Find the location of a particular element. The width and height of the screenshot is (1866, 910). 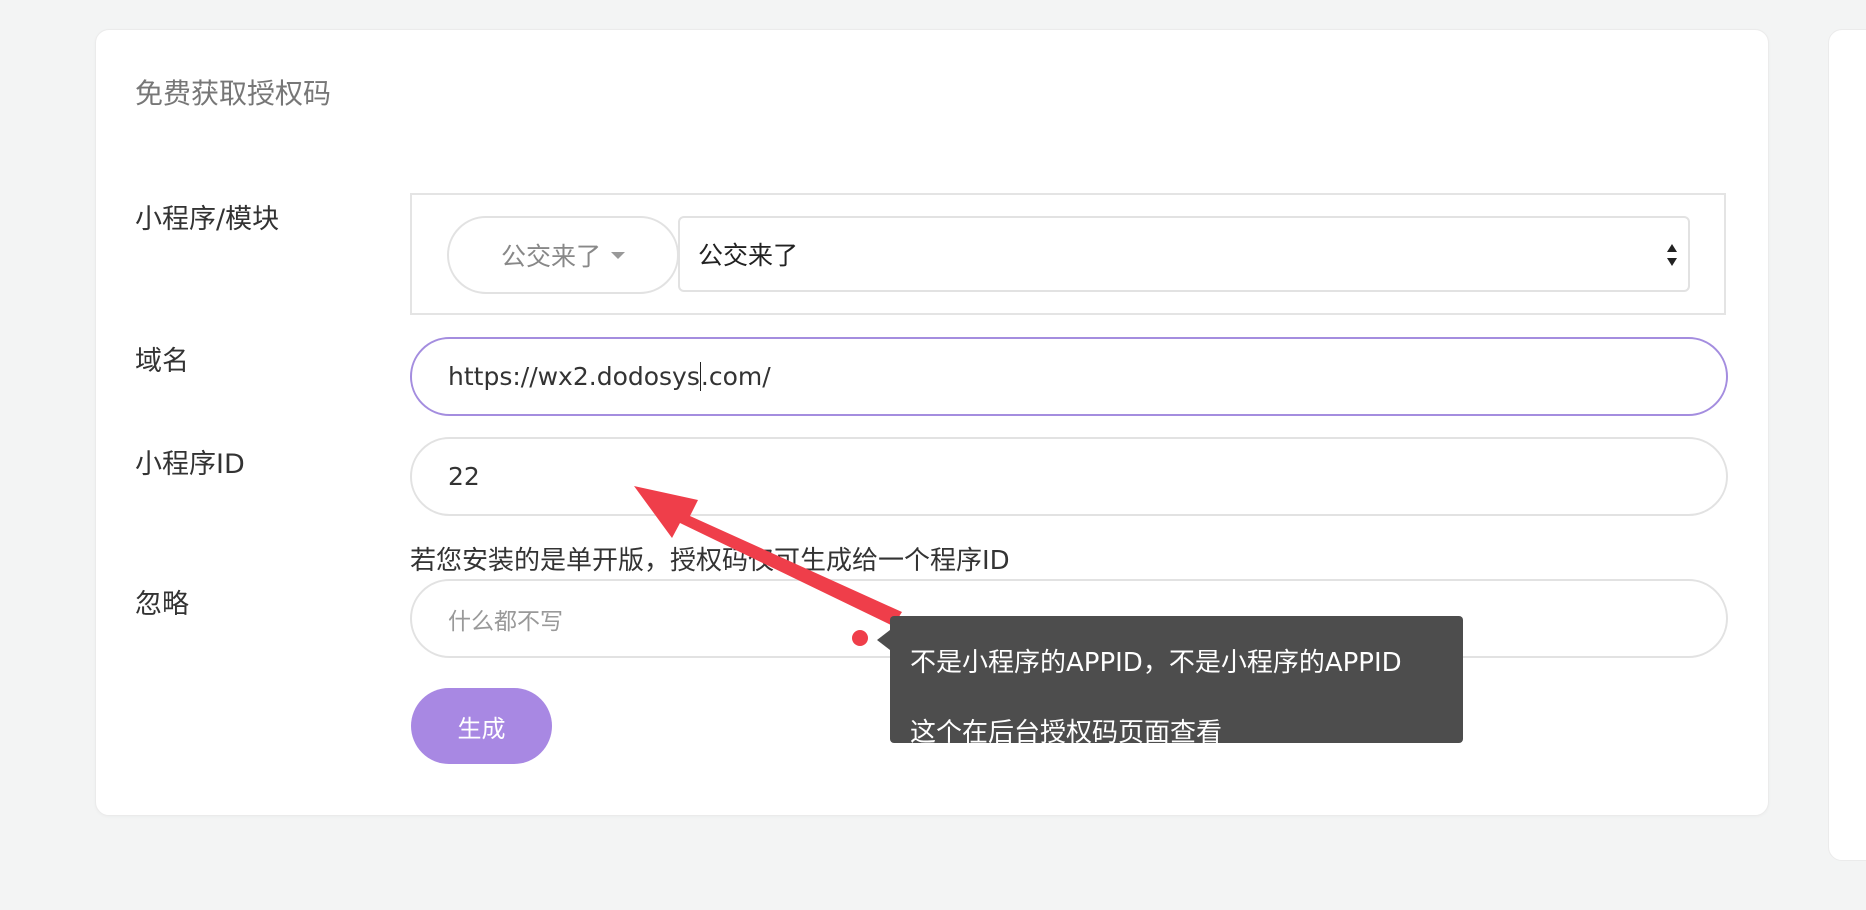

annotation-hotspot is located at coordinates (860, 638).